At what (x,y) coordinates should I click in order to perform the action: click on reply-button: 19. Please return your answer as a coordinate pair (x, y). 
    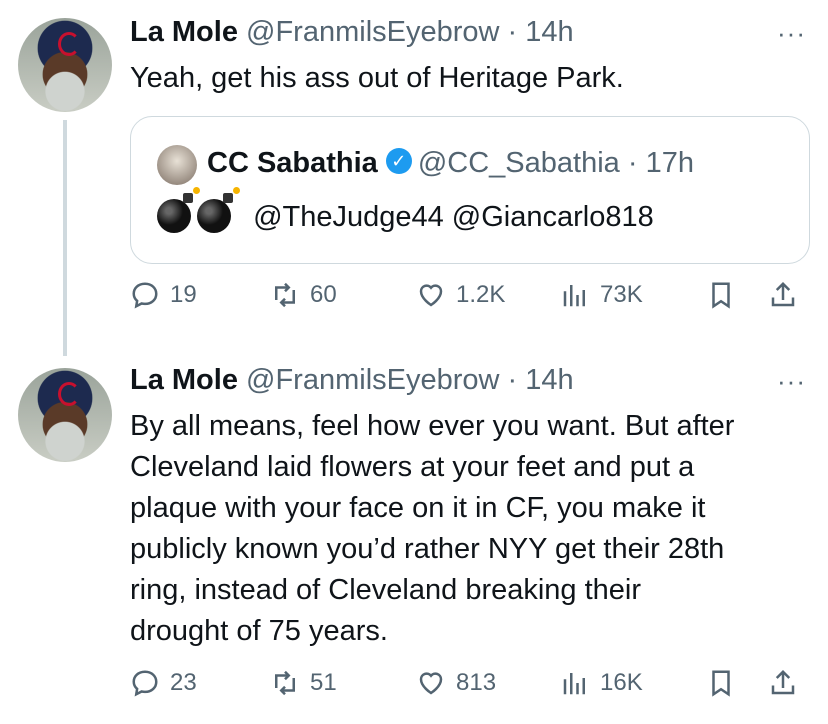
    Looking at the image, I should click on (163, 295).